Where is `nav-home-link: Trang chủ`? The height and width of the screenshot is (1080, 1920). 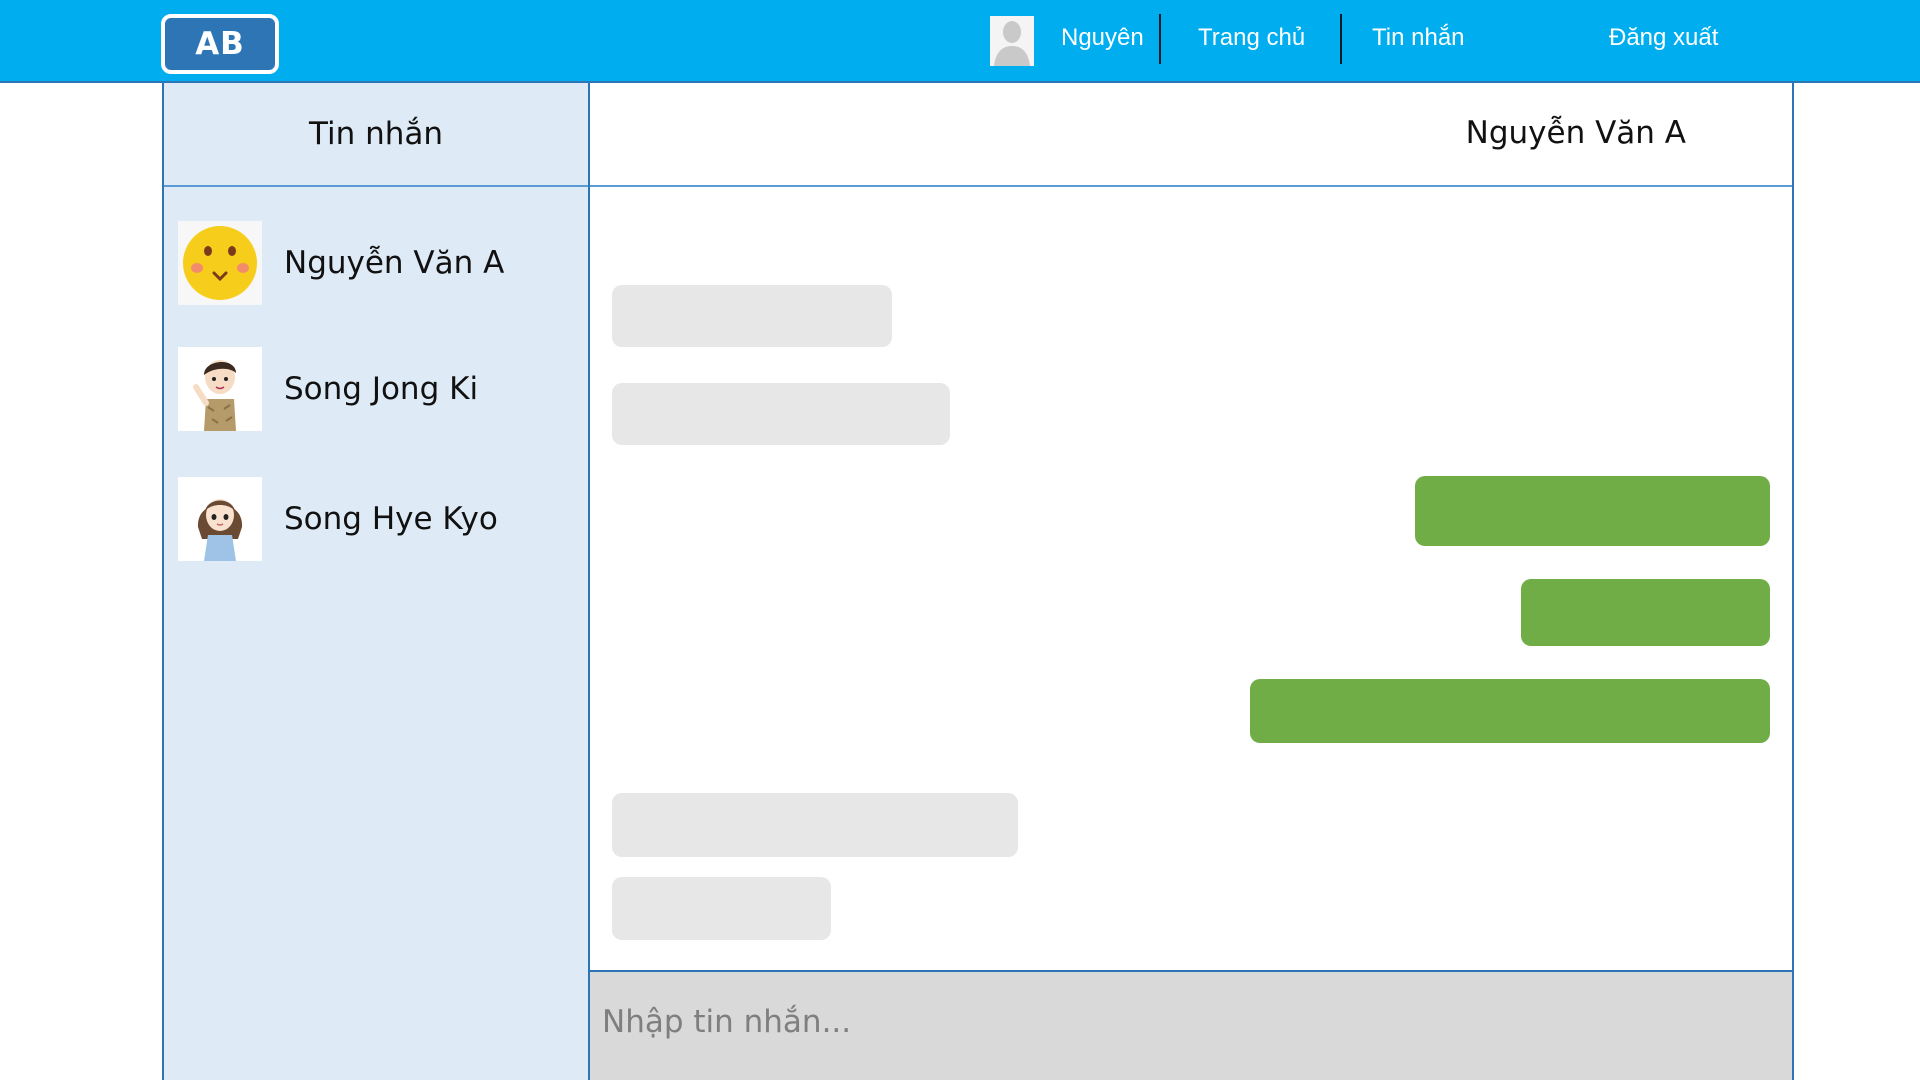 nav-home-link: Trang chủ is located at coordinates (1251, 38).